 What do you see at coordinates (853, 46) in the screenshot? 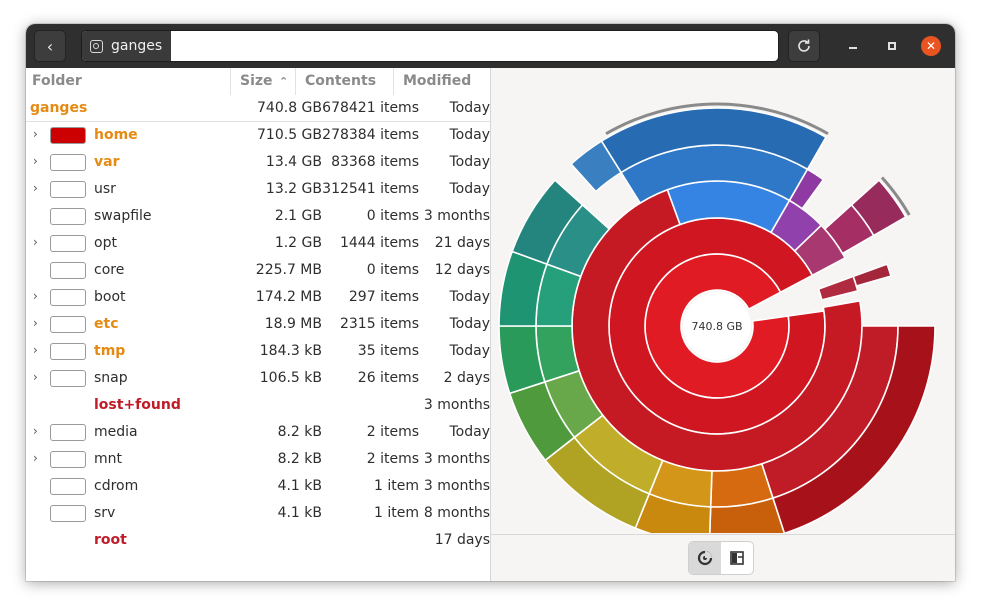
I see `minimize-button` at bounding box center [853, 46].